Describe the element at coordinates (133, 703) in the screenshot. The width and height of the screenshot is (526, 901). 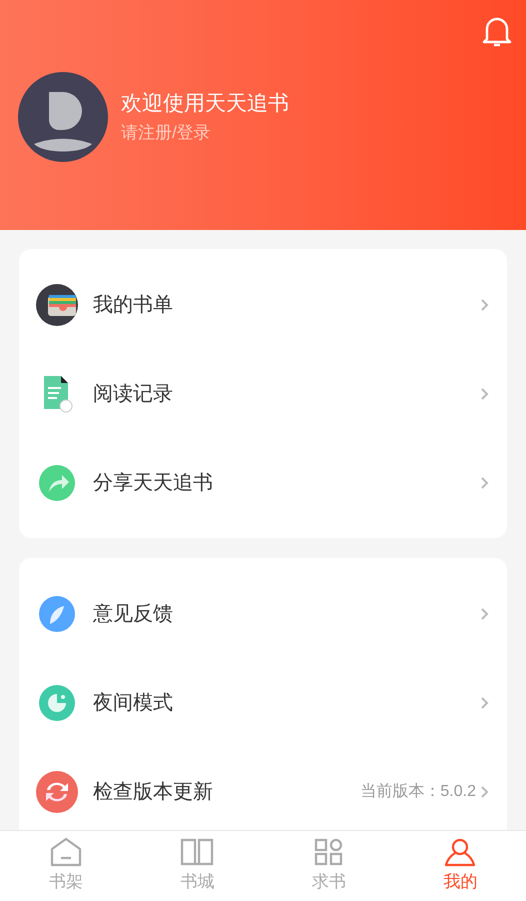
I see `menu-label: 夜间模式` at that location.